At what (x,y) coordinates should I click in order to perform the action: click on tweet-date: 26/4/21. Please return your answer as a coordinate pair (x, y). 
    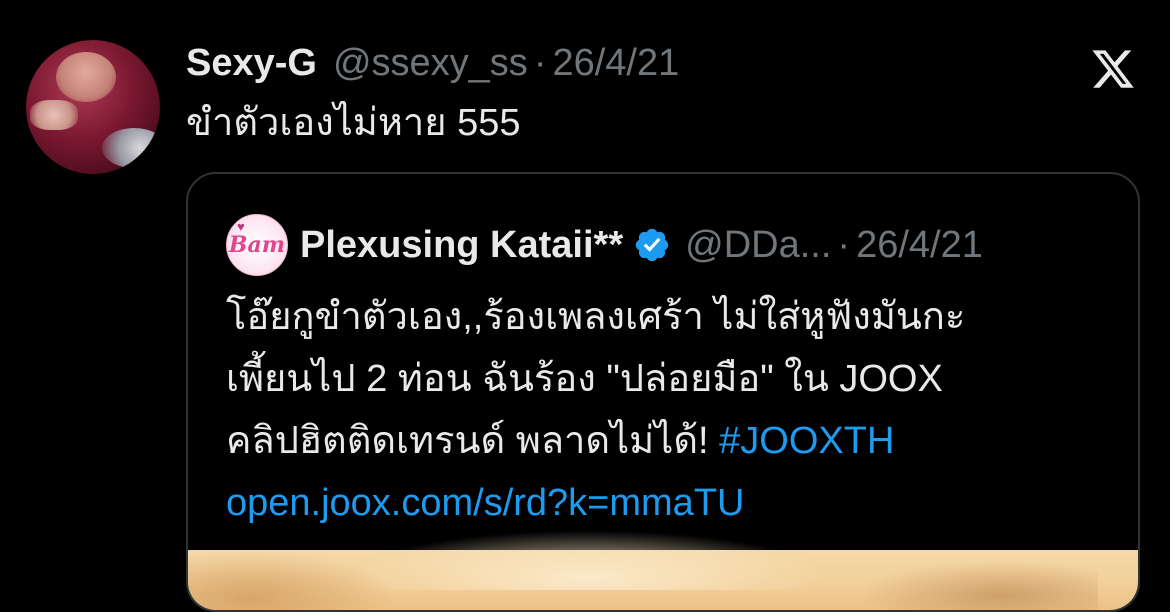
    Looking at the image, I should click on (615, 63).